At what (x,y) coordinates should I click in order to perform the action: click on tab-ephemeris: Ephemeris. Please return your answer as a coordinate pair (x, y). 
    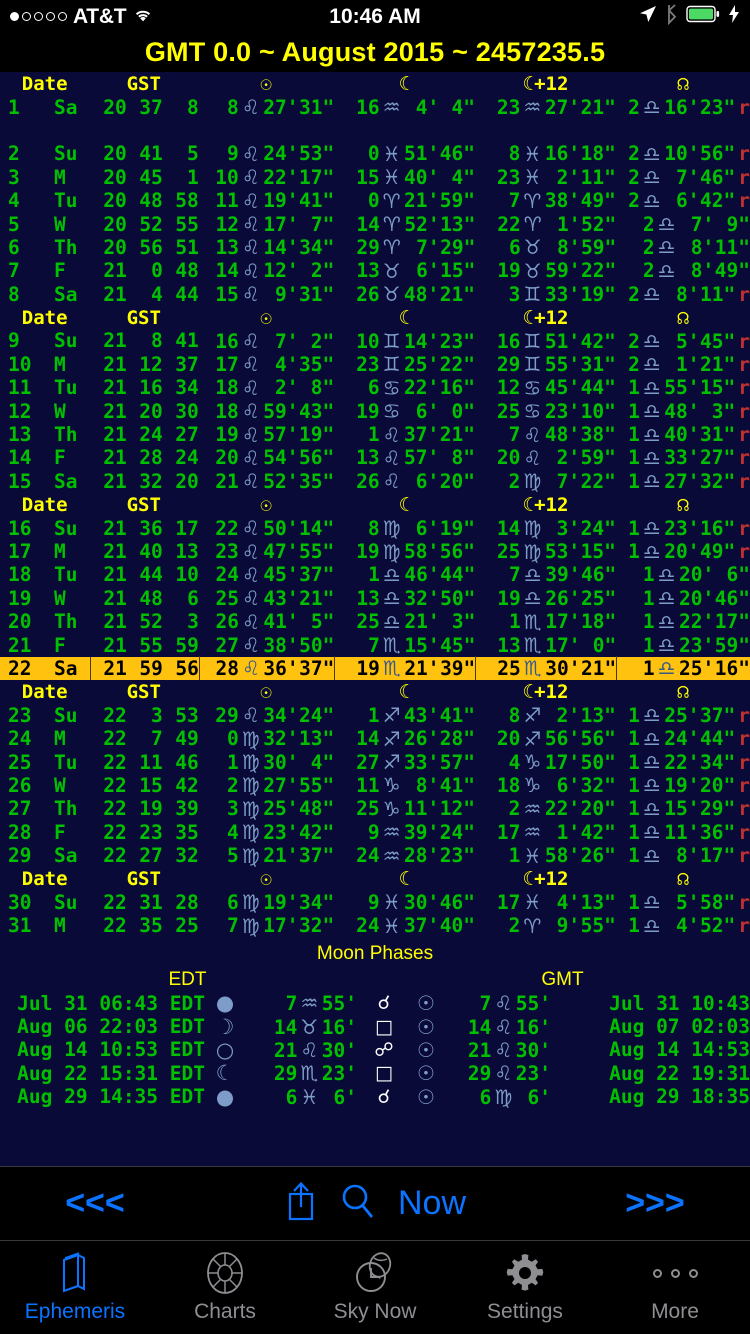
    Looking at the image, I should click on (75, 1282).